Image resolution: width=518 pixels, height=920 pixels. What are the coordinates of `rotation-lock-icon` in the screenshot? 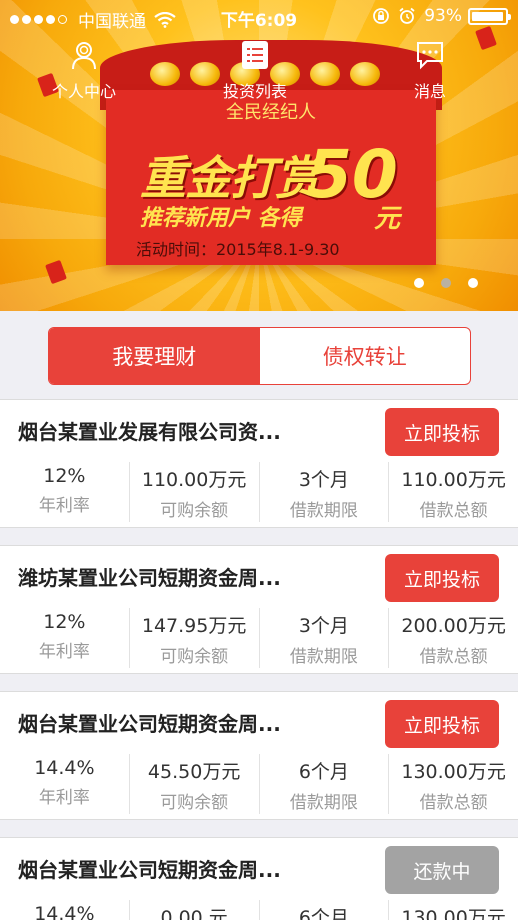 It's located at (381, 16).